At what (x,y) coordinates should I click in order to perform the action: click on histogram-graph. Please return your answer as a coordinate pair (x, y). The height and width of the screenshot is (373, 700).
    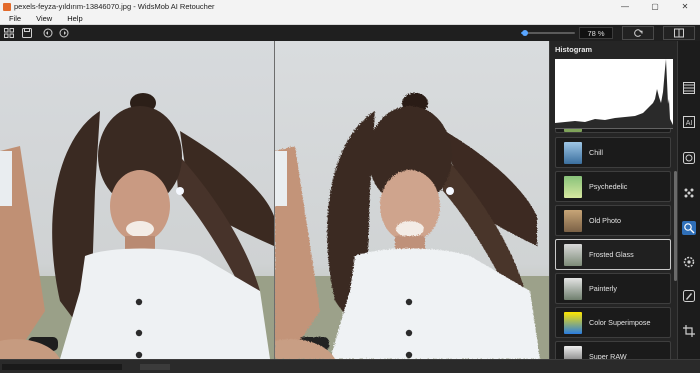
    Looking at the image, I should click on (614, 94).